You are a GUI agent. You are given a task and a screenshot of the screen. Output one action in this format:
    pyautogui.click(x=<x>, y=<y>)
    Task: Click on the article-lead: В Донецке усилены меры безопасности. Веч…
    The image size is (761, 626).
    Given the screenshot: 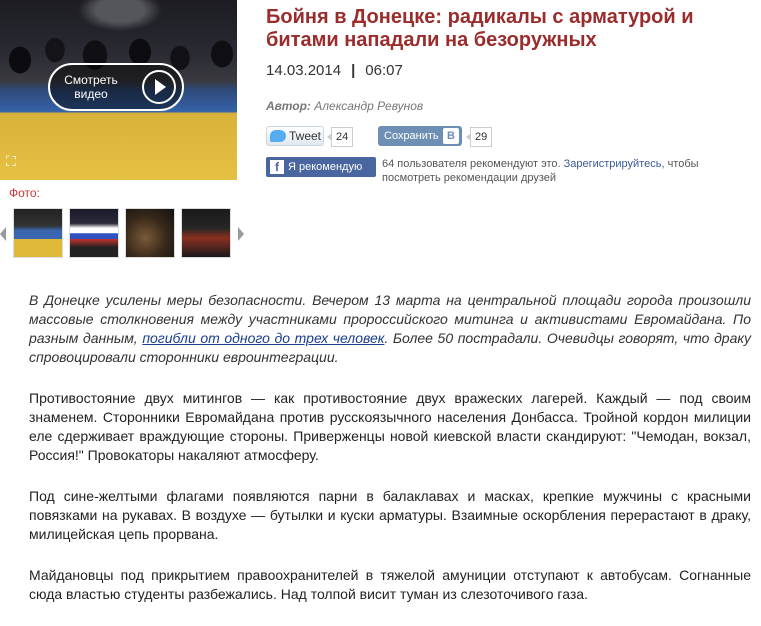 What is the action you would take?
    pyautogui.click(x=390, y=328)
    